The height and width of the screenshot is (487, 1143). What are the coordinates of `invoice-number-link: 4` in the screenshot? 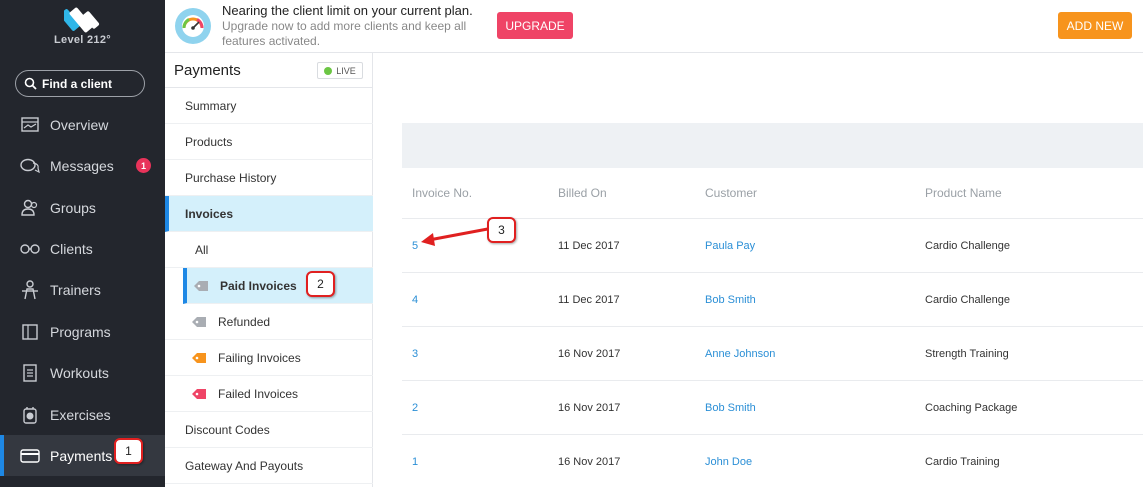 It's located at (415, 300).